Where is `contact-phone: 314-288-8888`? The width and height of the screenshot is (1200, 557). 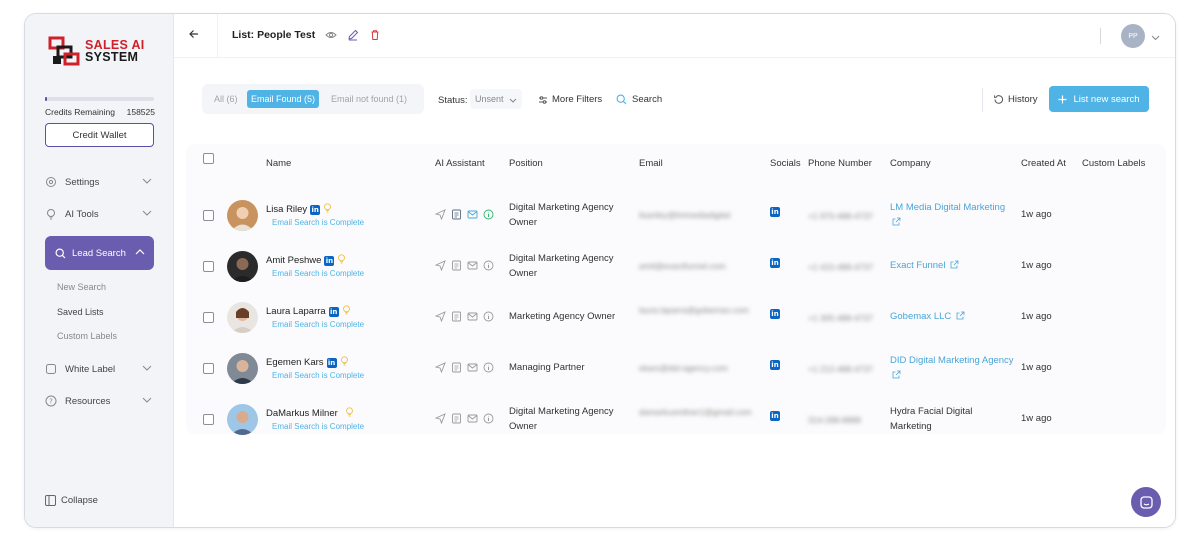
contact-phone: 314-288-8888 is located at coordinates (834, 420).